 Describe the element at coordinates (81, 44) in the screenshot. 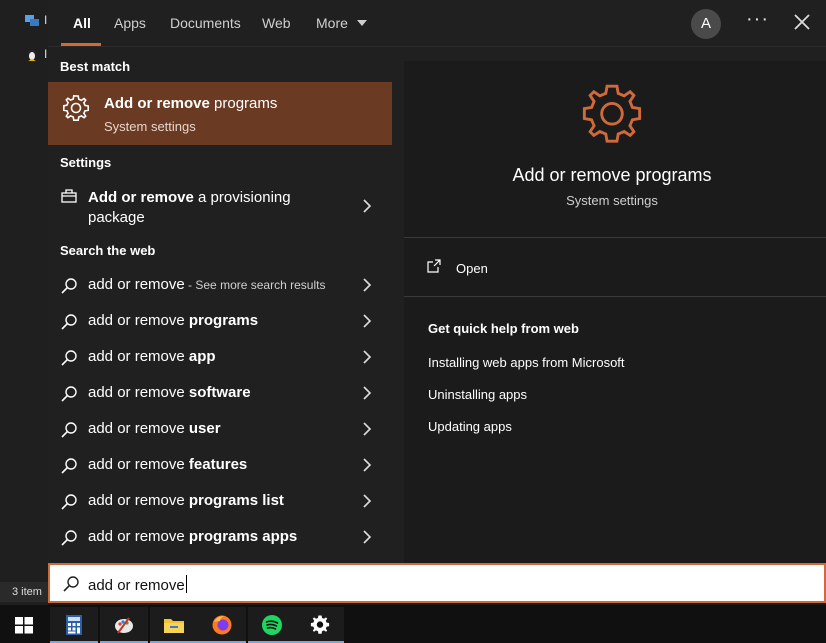

I see `active-tab-indicator` at that location.